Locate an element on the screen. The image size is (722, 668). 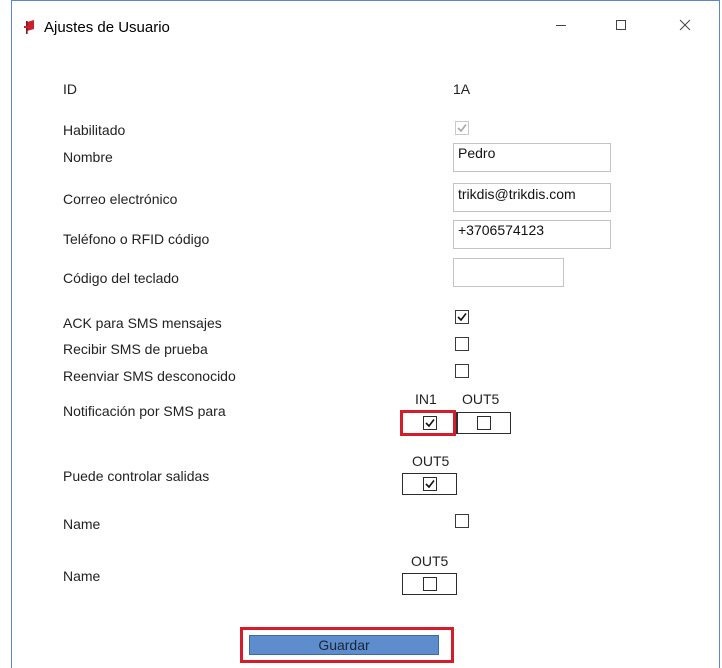
sms-notification-in1-cell is located at coordinates (429, 423).